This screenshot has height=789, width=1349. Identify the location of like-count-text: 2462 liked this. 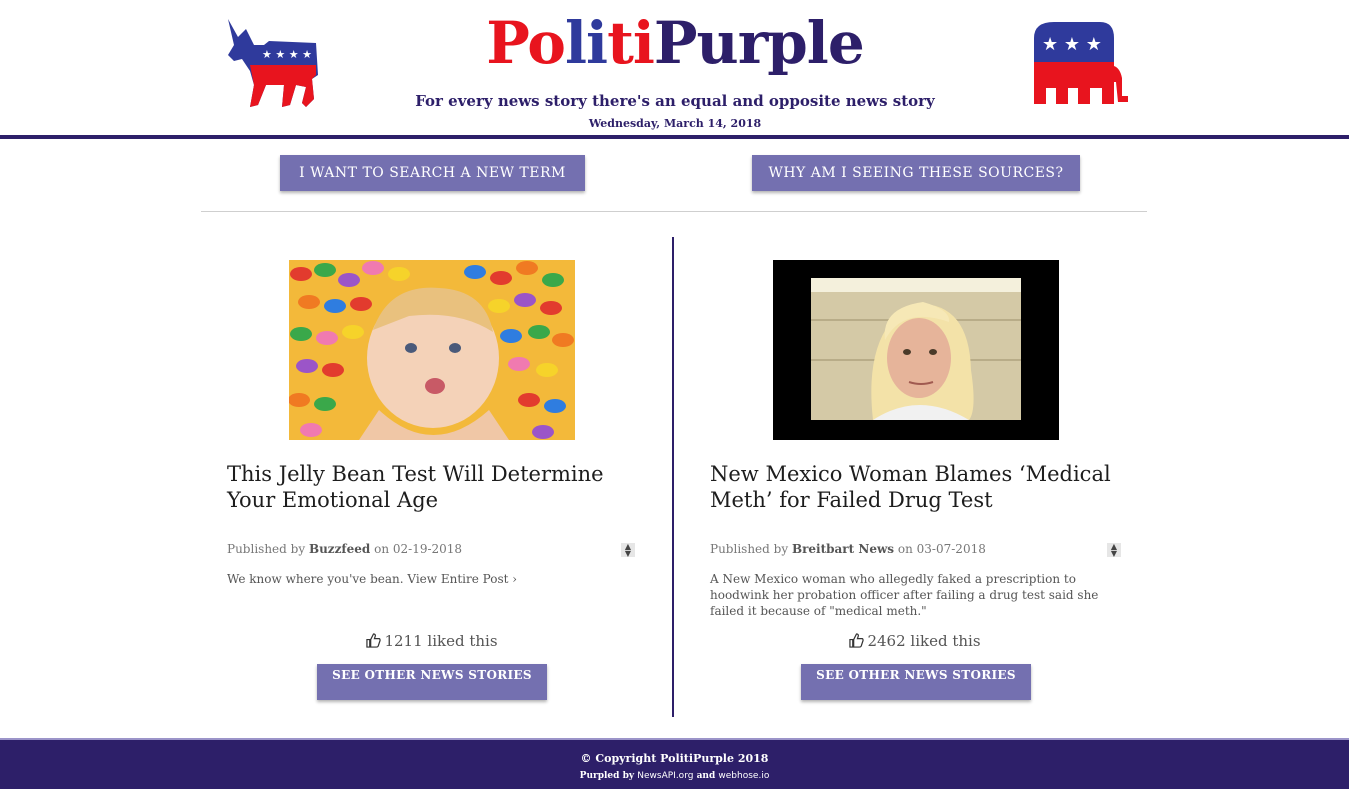
(924, 641).